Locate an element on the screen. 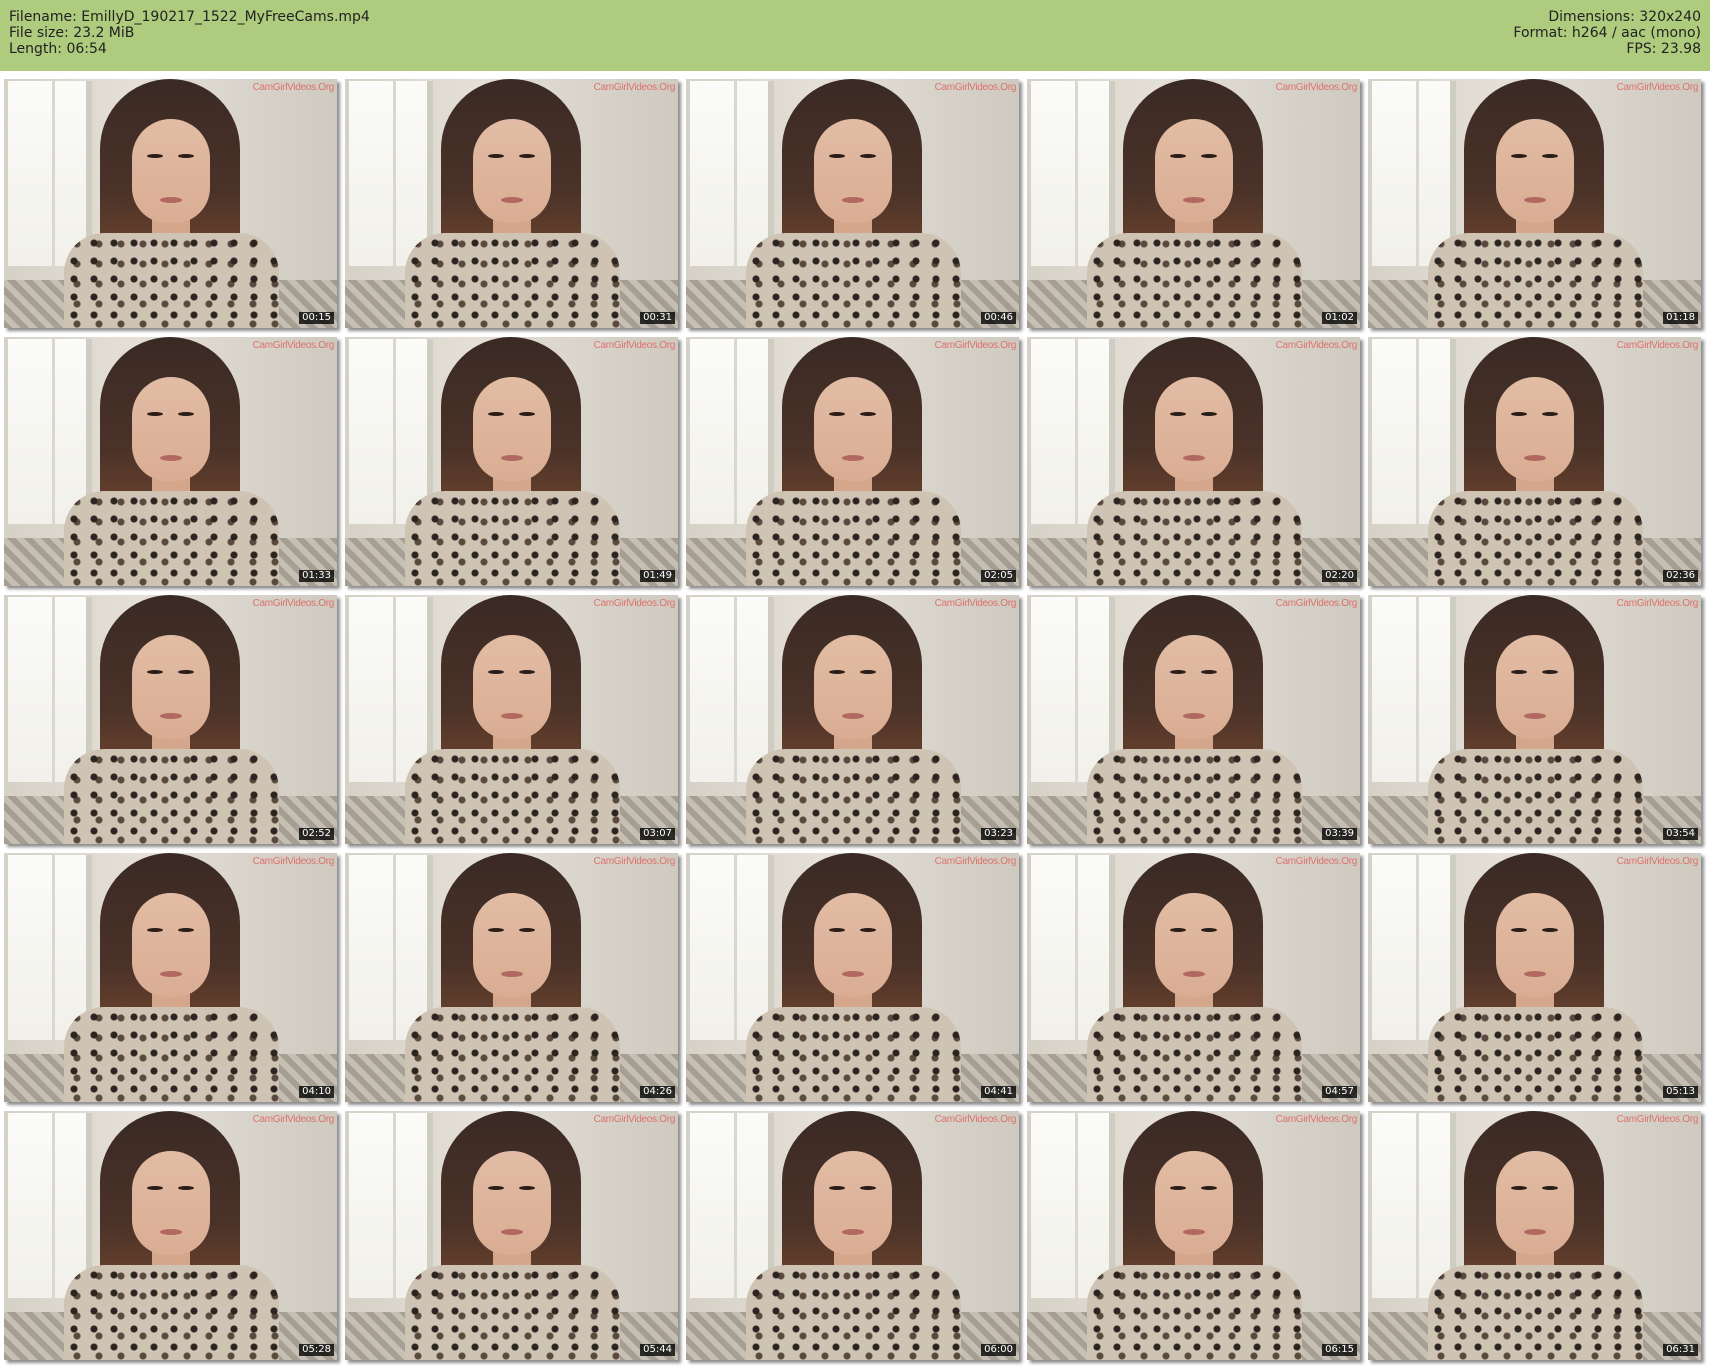 The height and width of the screenshot is (1370, 1710). frame-timestamp: 02:52 is located at coordinates (316, 834).